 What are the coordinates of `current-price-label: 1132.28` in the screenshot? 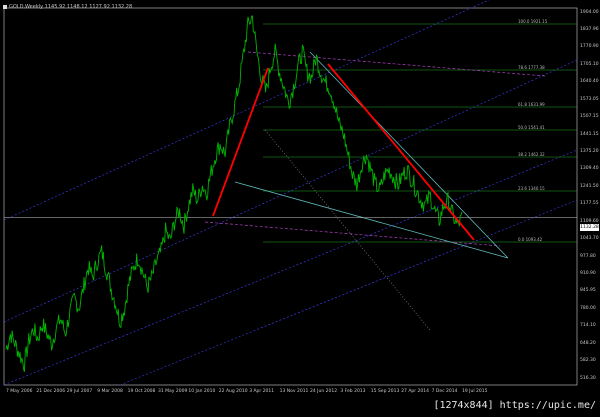 It's located at (589, 227).